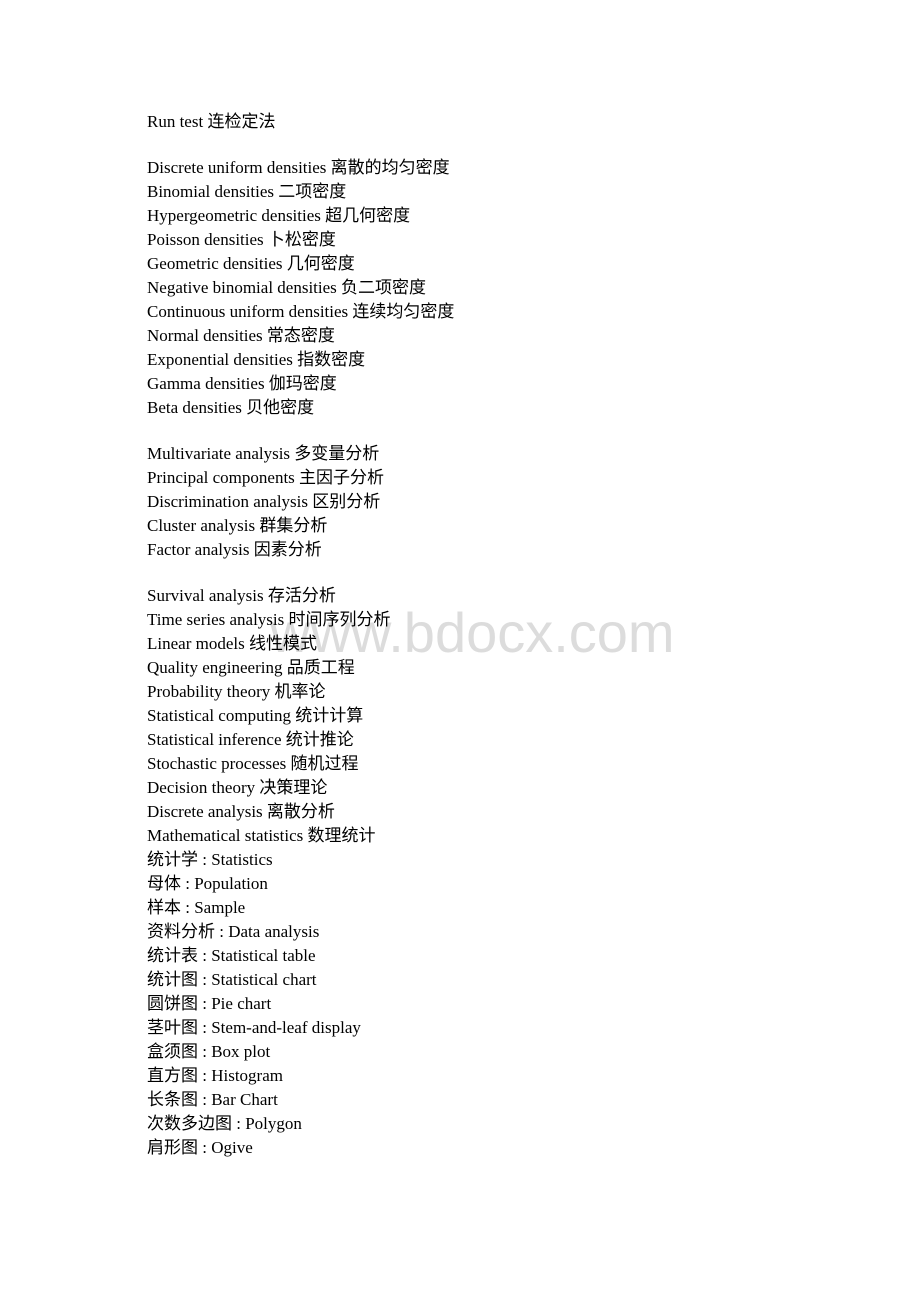 This screenshot has height=1302, width=920. I want to click on term-line: Linear models 线性模式, so click(232, 643).